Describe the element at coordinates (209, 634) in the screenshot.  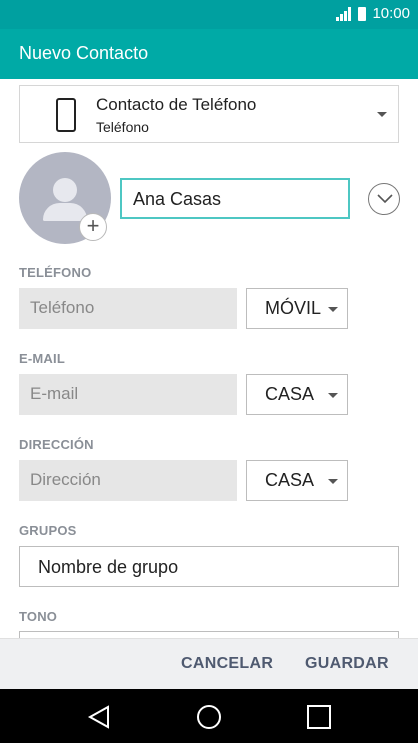
I see `tone-selector` at that location.